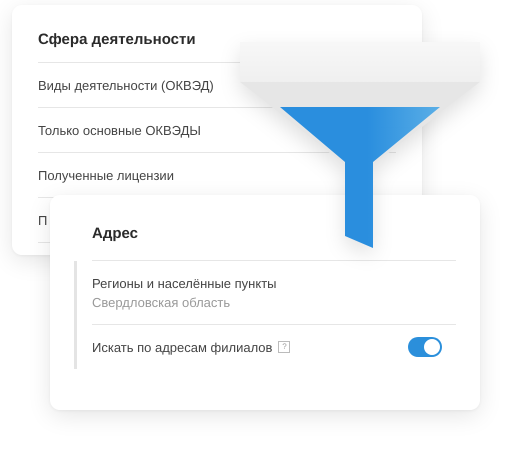  What do you see at coordinates (43, 220) in the screenshot?
I see `filter-item: П` at bounding box center [43, 220].